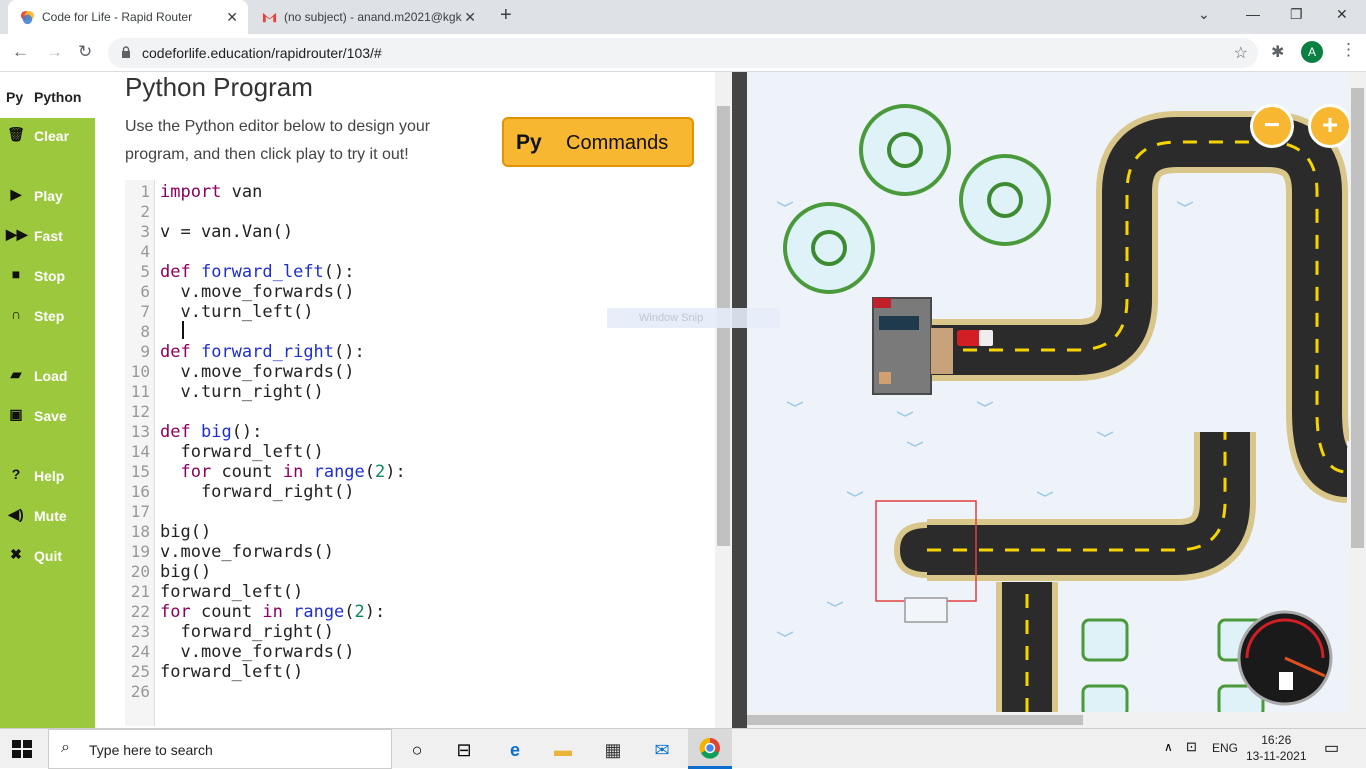 This screenshot has width=1366, height=769. I want to click on back-icon: ←, so click(20, 52).